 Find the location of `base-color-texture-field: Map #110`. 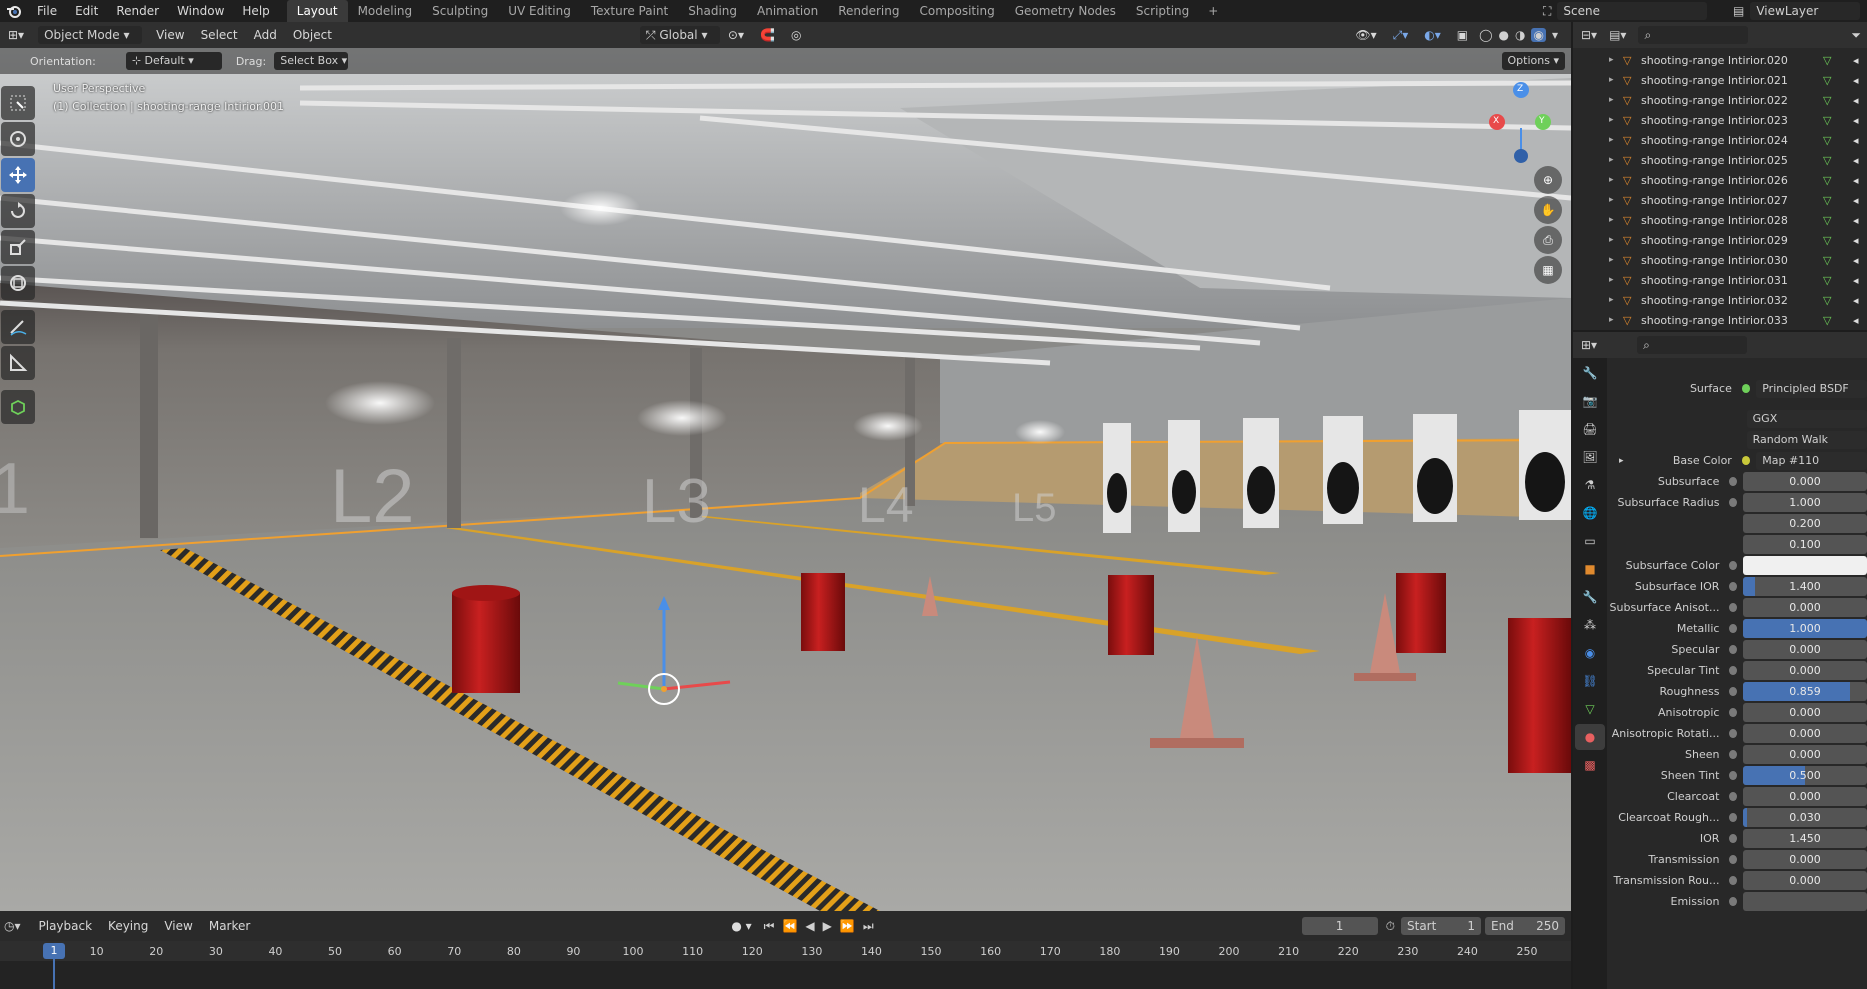

base-color-texture-field: Map #110 is located at coordinates (1811, 460).